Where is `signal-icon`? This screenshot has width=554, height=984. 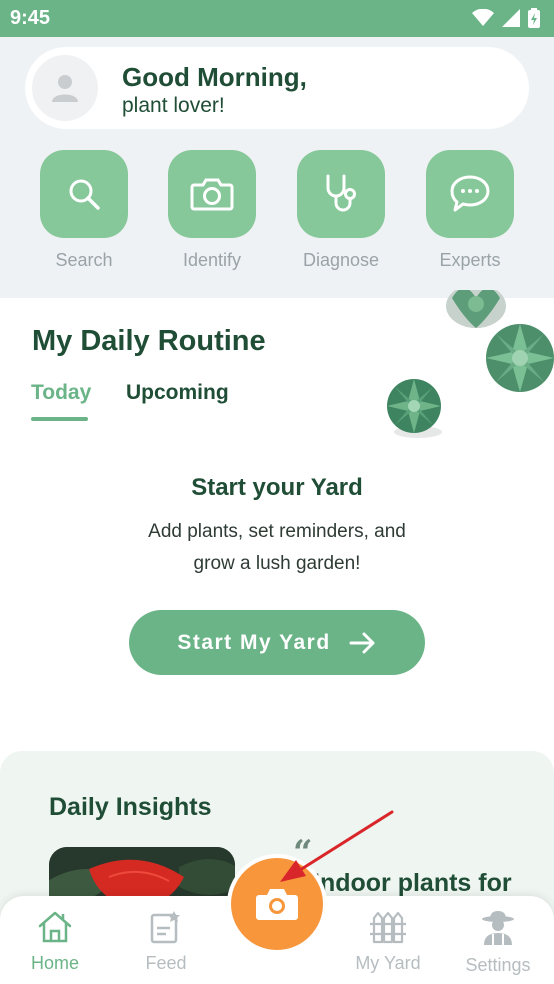 signal-icon is located at coordinates (511, 18).